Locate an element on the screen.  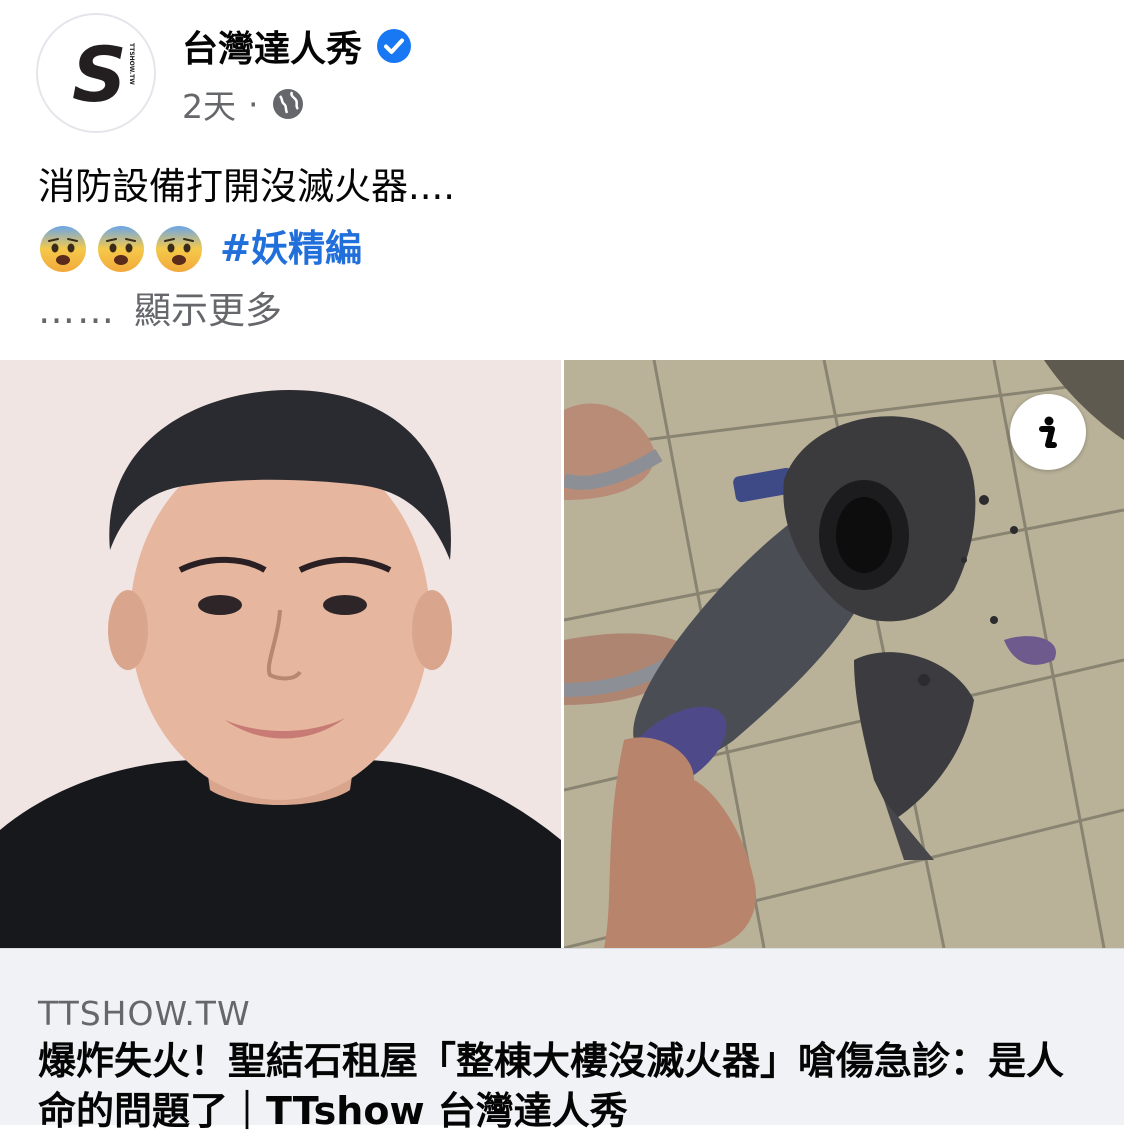
post-meta: 2天 · is located at coordinates (243, 104).